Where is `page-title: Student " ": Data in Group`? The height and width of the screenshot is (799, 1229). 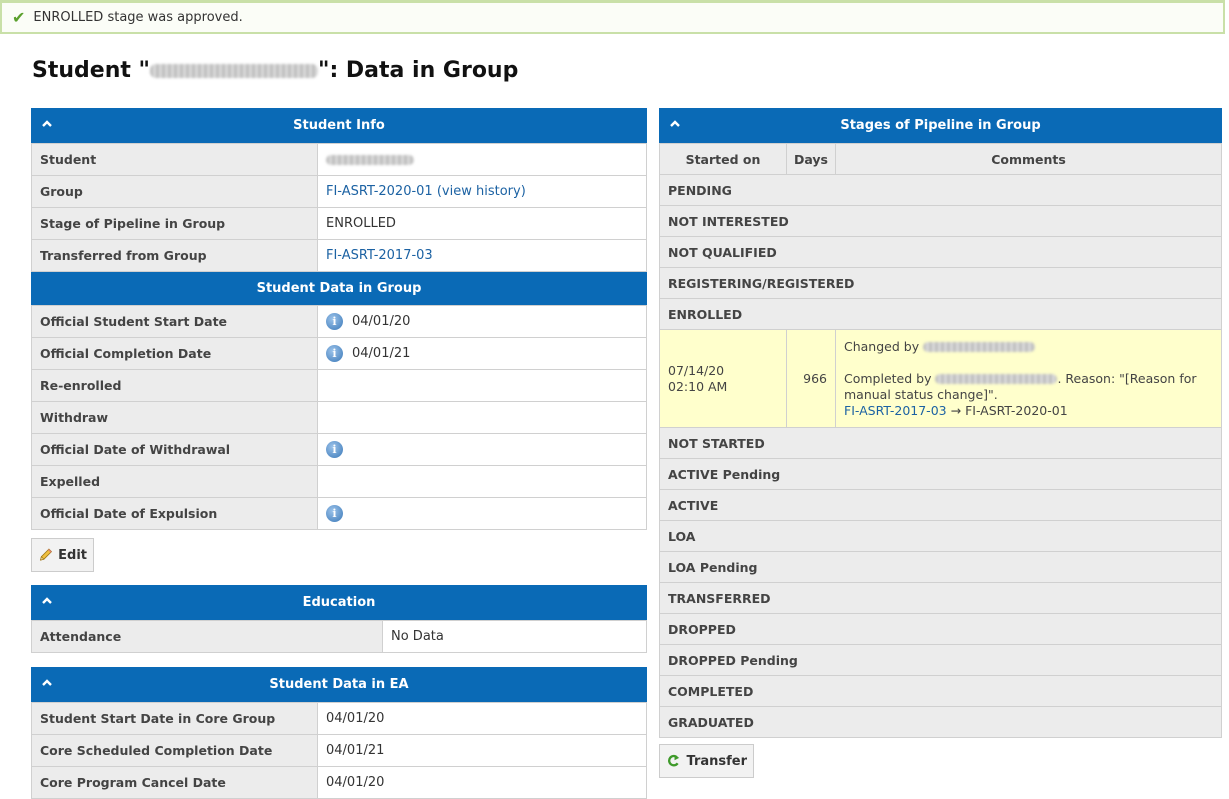 page-title: Student " ": Data in Group is located at coordinates (275, 70).